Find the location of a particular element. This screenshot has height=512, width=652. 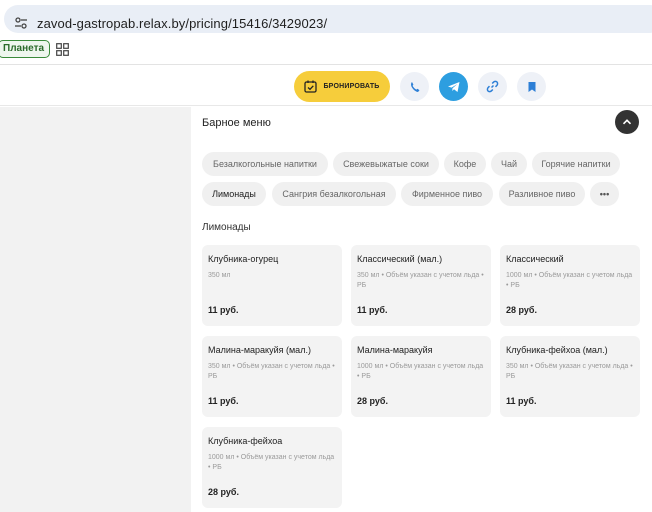

chip-label: Разливное пиво is located at coordinates (542, 194).